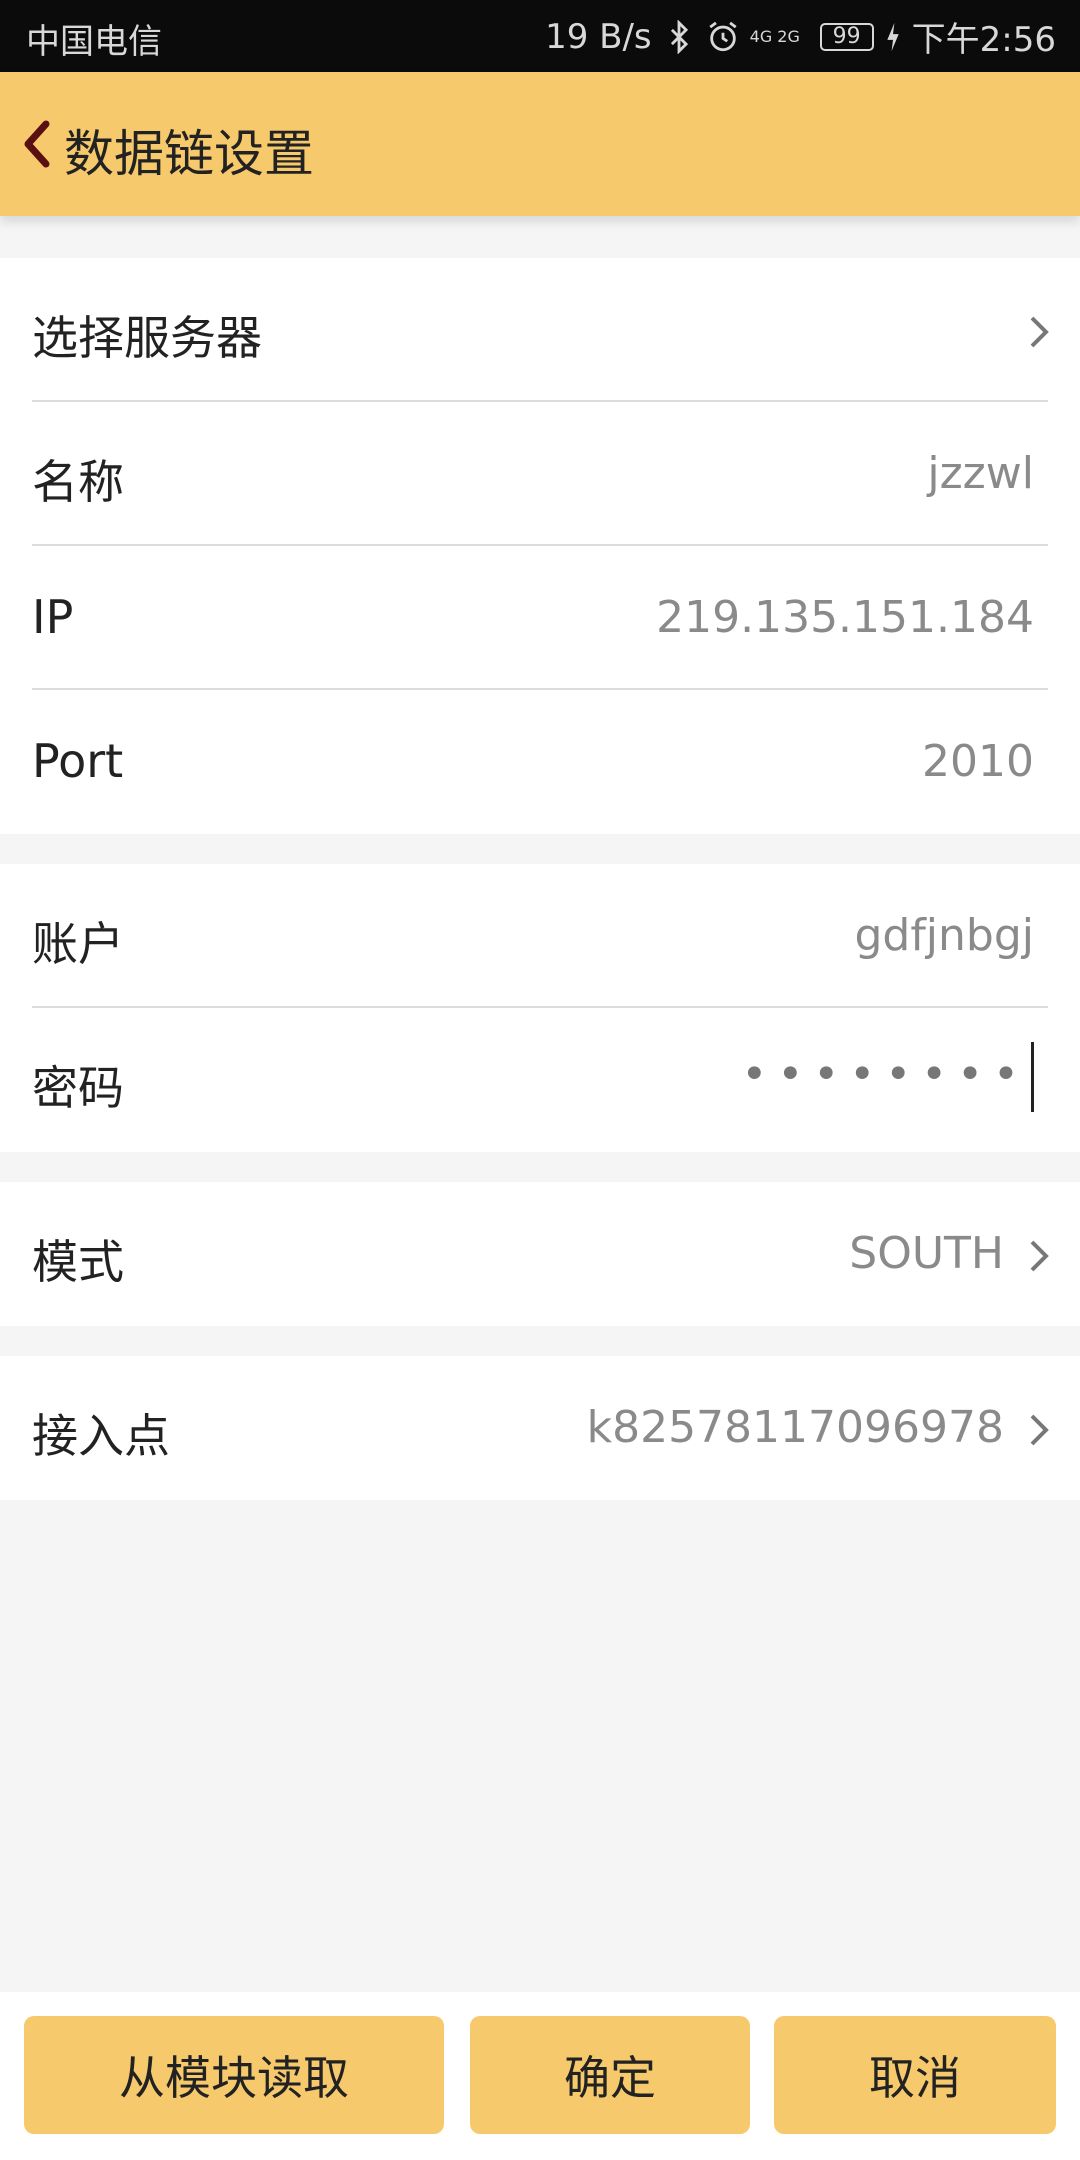 The height and width of the screenshot is (2160, 1080). Describe the element at coordinates (983, 40) in the screenshot. I see `clock: 下午2:56` at that location.